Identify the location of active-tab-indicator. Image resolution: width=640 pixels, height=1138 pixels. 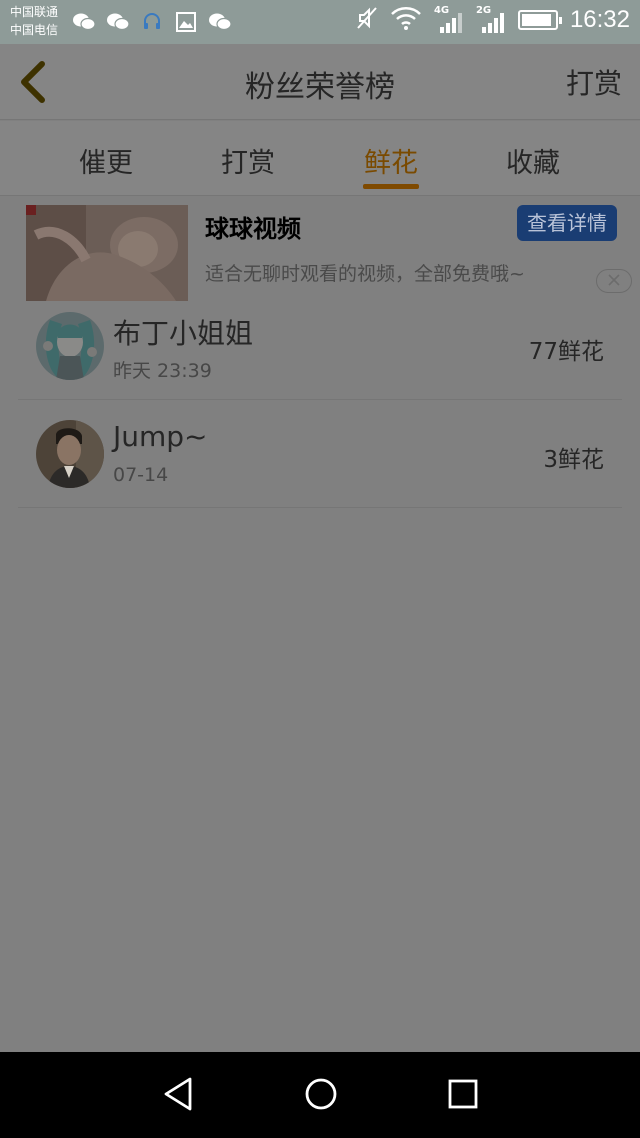
(391, 186).